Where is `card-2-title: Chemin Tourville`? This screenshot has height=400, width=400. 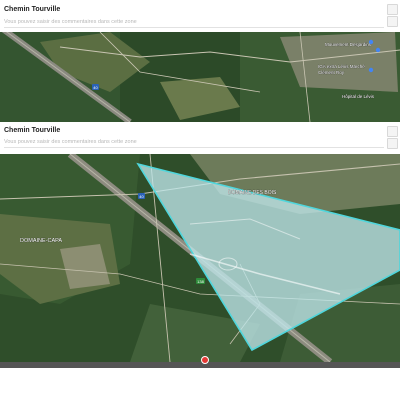
card-2-title: Chemin Tourville is located at coordinates (32, 130).